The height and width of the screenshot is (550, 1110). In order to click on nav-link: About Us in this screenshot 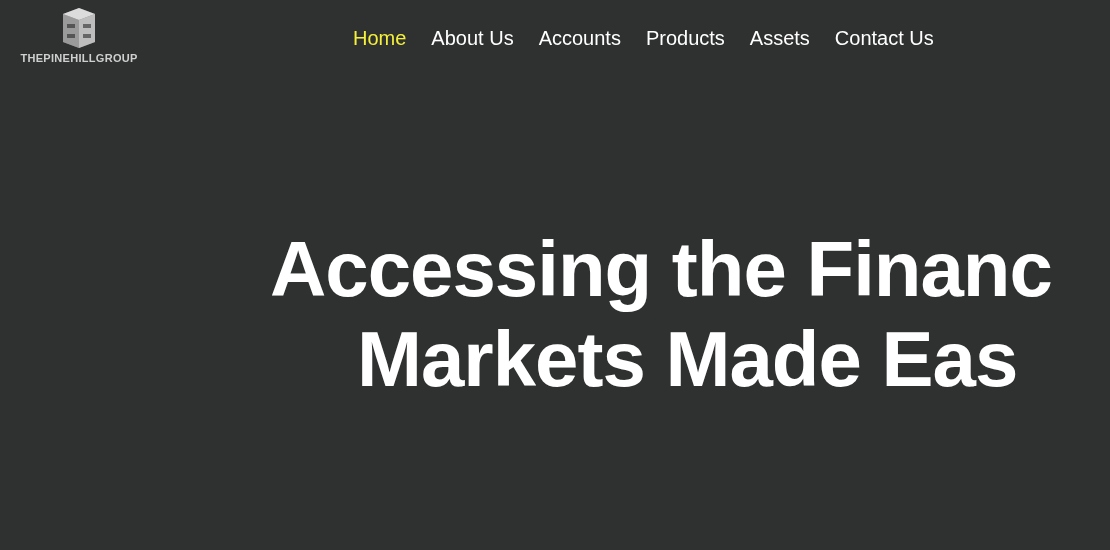, I will do `click(472, 38)`.